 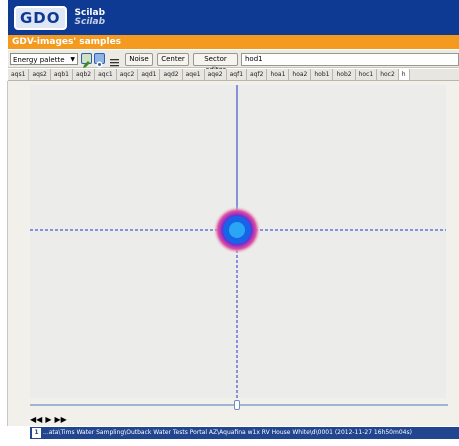 I want to click on app-header: GDO Scilab Scilab, so click(x=233, y=17).